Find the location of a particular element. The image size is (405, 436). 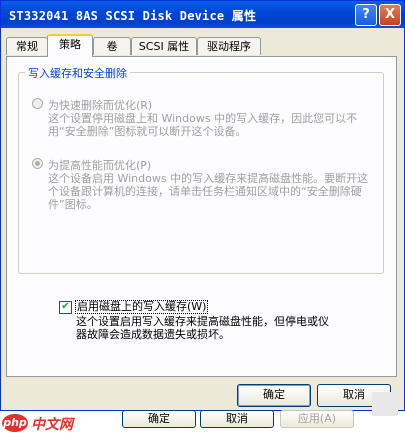

write-cache-label: 启用磁盘上的写入缓存(W) is located at coordinates (142, 307).